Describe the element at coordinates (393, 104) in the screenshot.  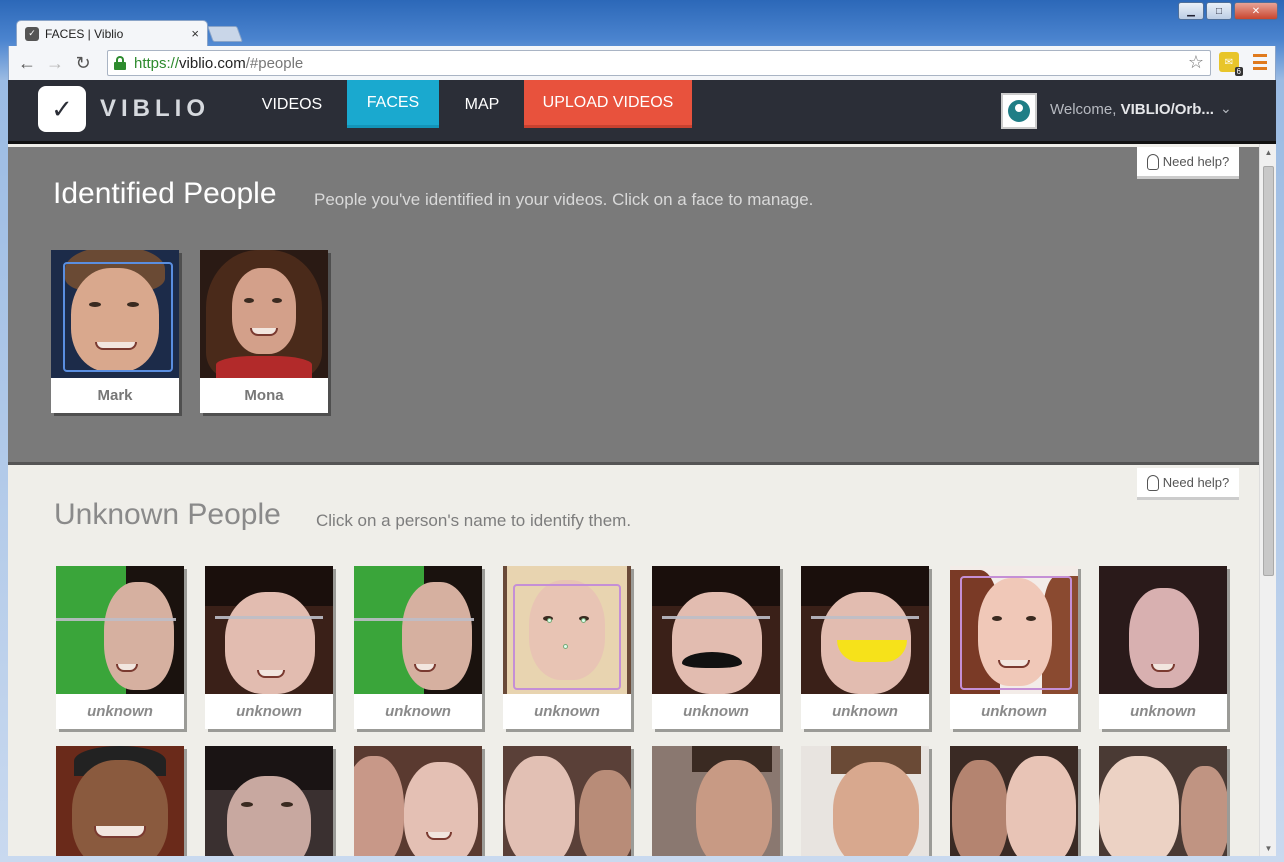
I see `nav-faces: FACES` at that location.